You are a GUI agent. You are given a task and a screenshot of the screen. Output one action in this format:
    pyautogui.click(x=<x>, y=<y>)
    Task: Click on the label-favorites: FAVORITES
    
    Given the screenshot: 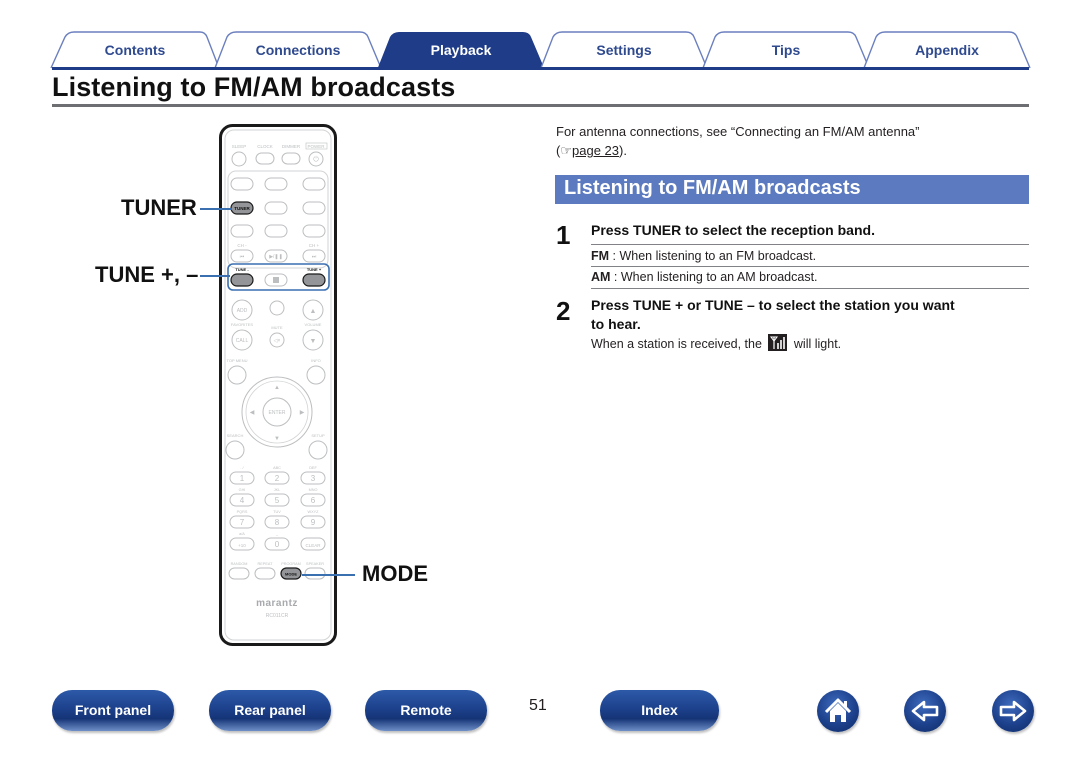 What is the action you would take?
    pyautogui.click(x=242, y=324)
    